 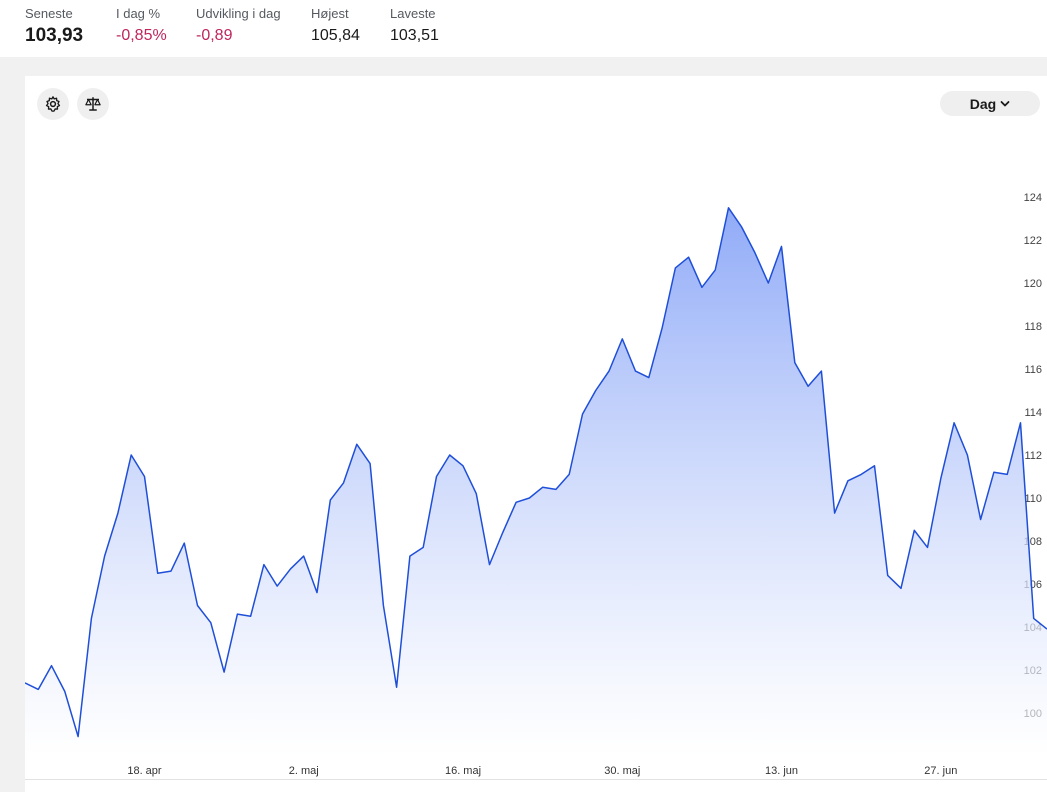 What do you see at coordinates (238, 25) in the screenshot?
I see `stat-day-change: Udvikling i dag -0,89` at bounding box center [238, 25].